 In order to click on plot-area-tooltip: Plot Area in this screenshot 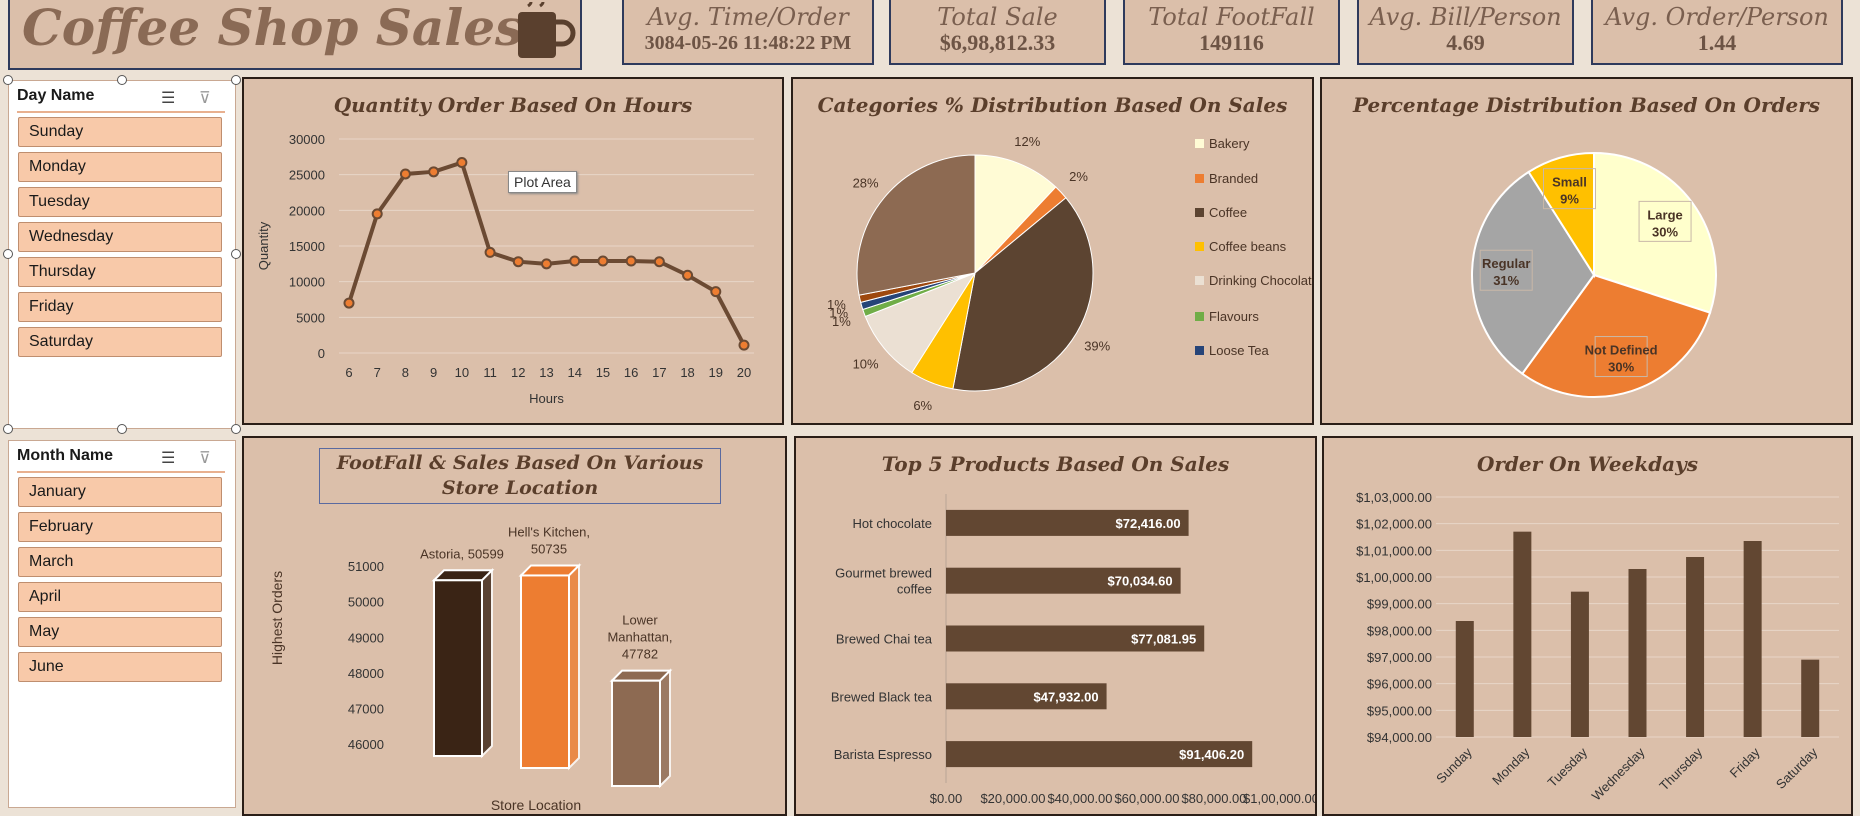, I will do `click(542, 182)`.